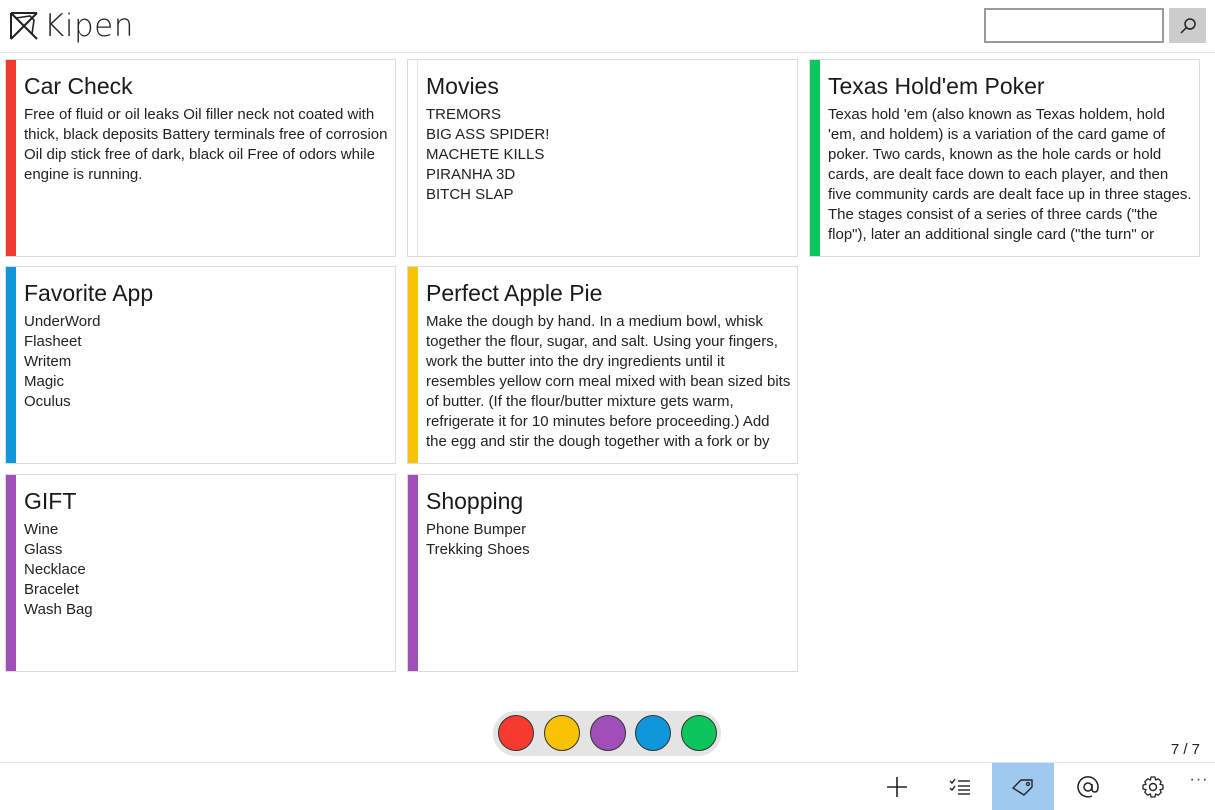 Image resolution: width=1215 pixels, height=810 pixels. I want to click on app-title: Kipen, so click(89, 26).